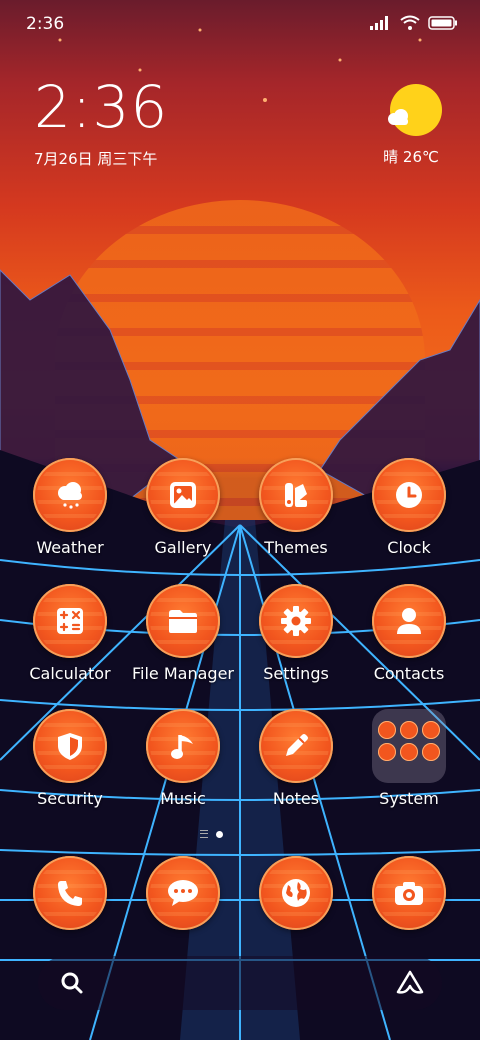  What do you see at coordinates (409, 495) in the screenshot?
I see `clock-icon` at bounding box center [409, 495].